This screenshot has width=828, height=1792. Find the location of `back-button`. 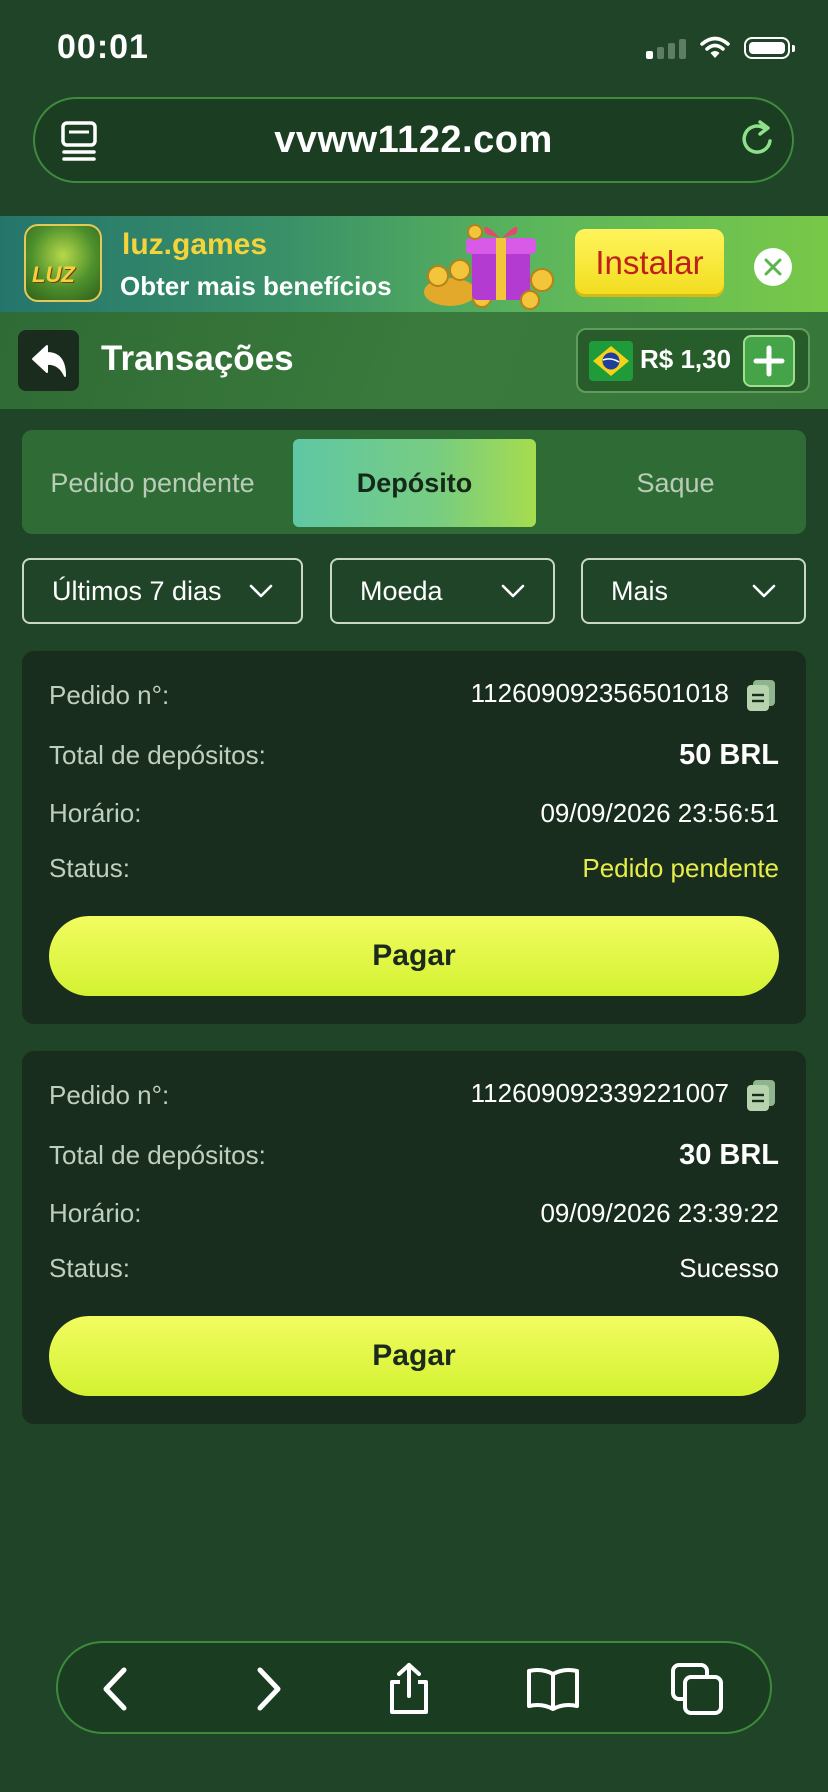

back-button is located at coordinates (48, 360).